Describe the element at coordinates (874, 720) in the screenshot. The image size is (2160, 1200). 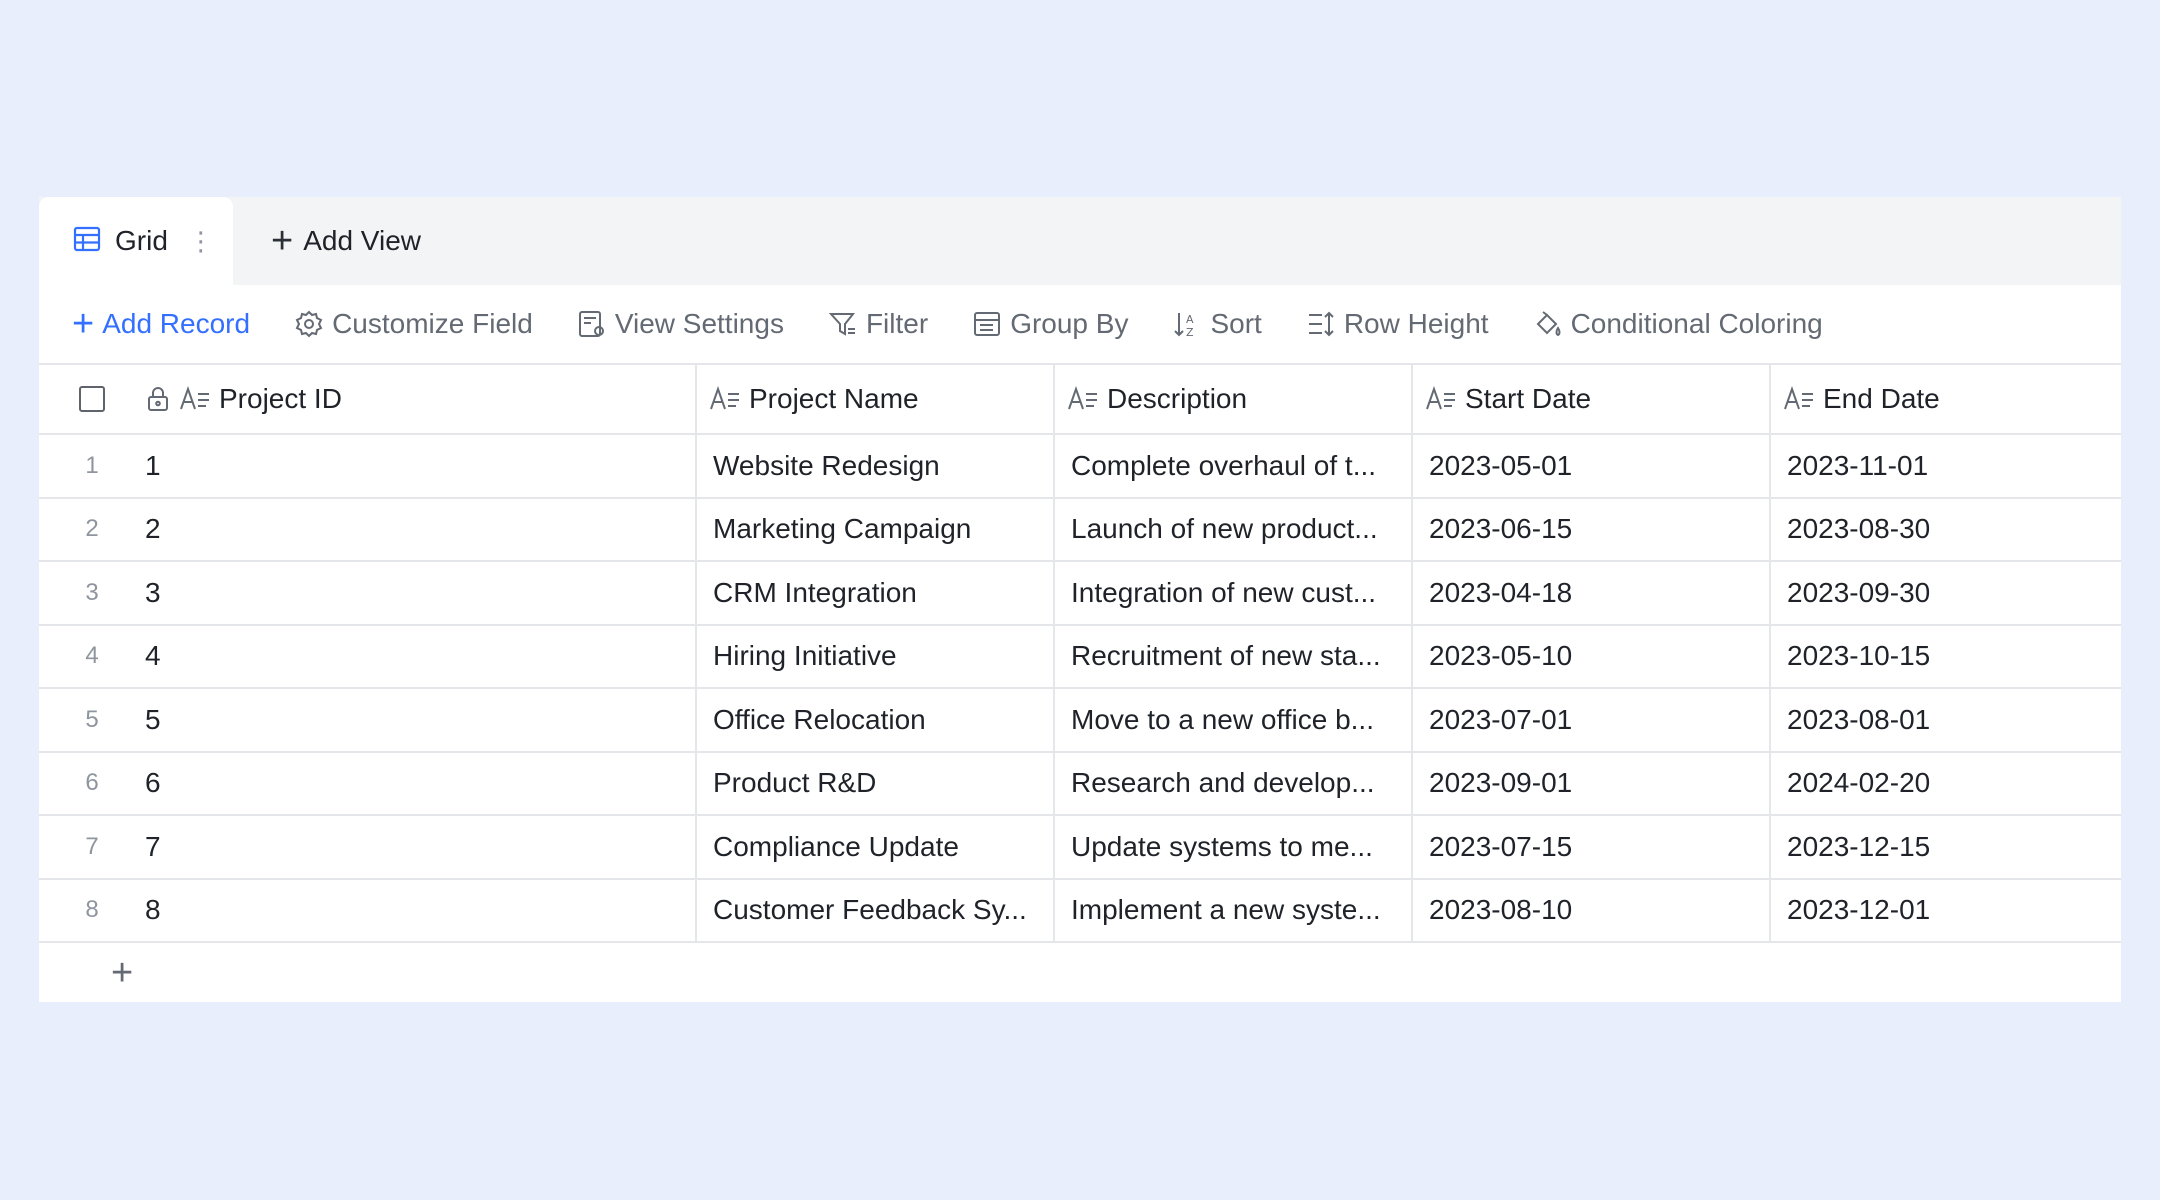
I see `cell-project-name: Office Relocation` at that location.